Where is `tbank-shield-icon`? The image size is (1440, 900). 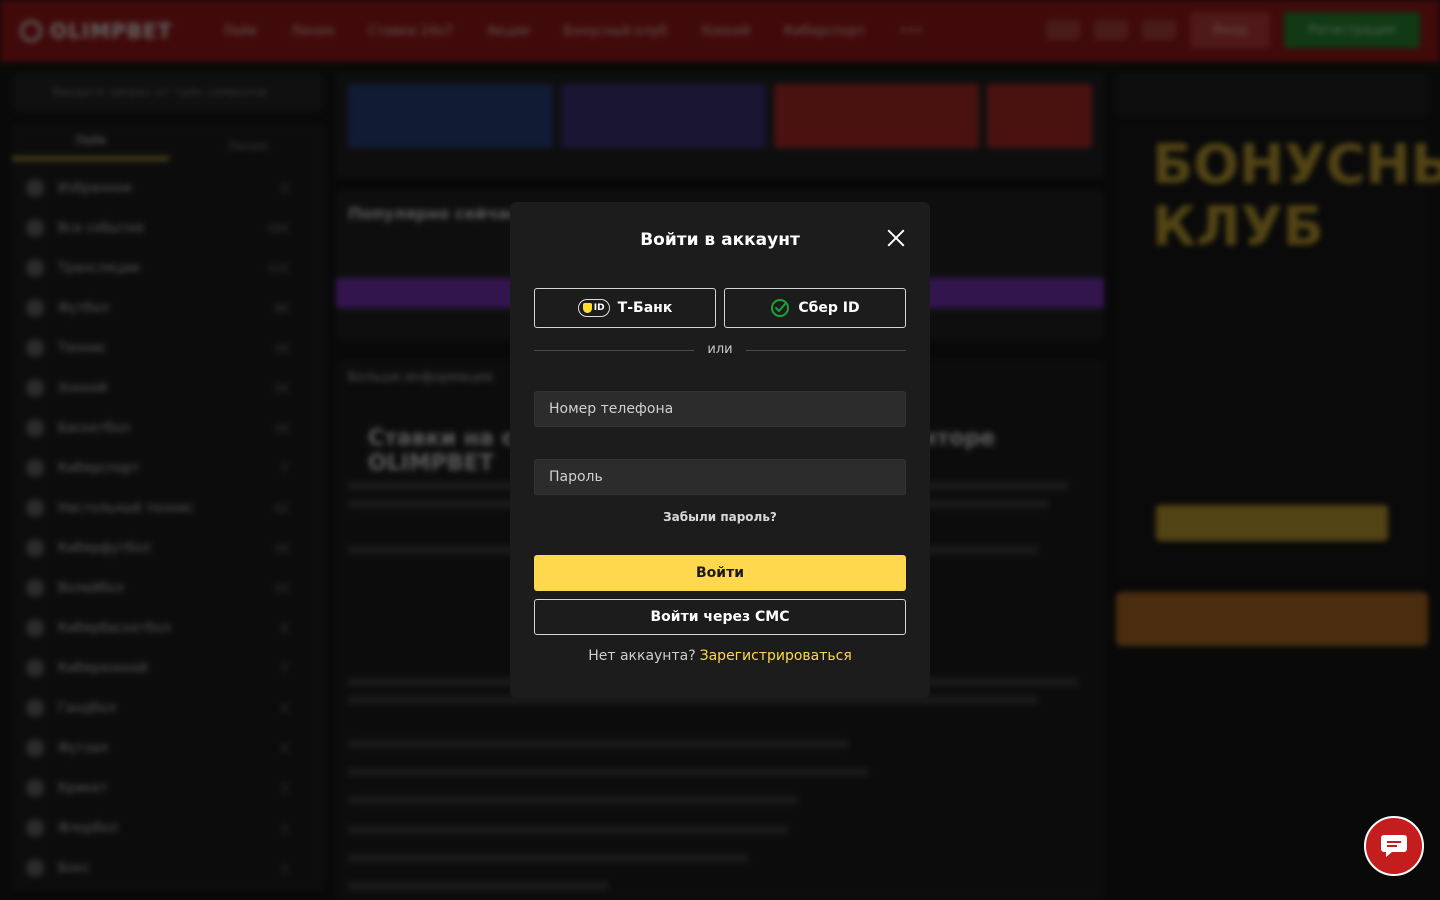 tbank-shield-icon is located at coordinates (587, 308).